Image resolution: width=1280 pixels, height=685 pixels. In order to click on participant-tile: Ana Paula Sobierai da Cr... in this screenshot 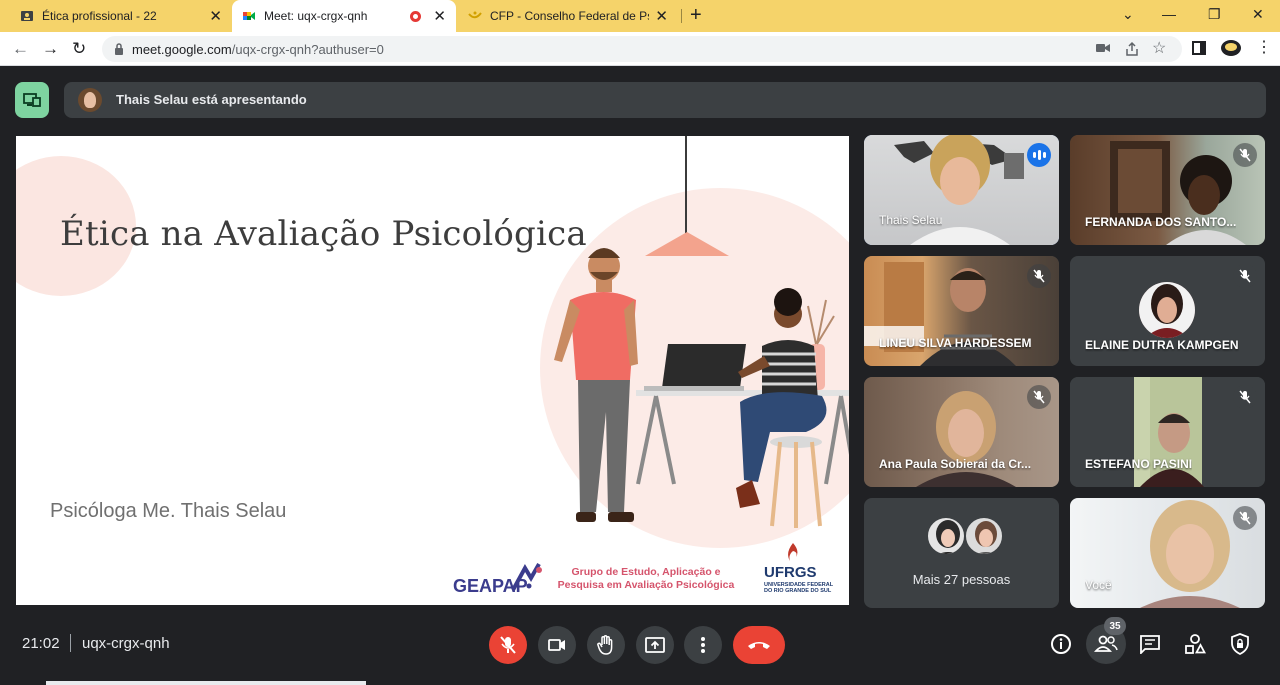, I will do `click(961, 432)`.